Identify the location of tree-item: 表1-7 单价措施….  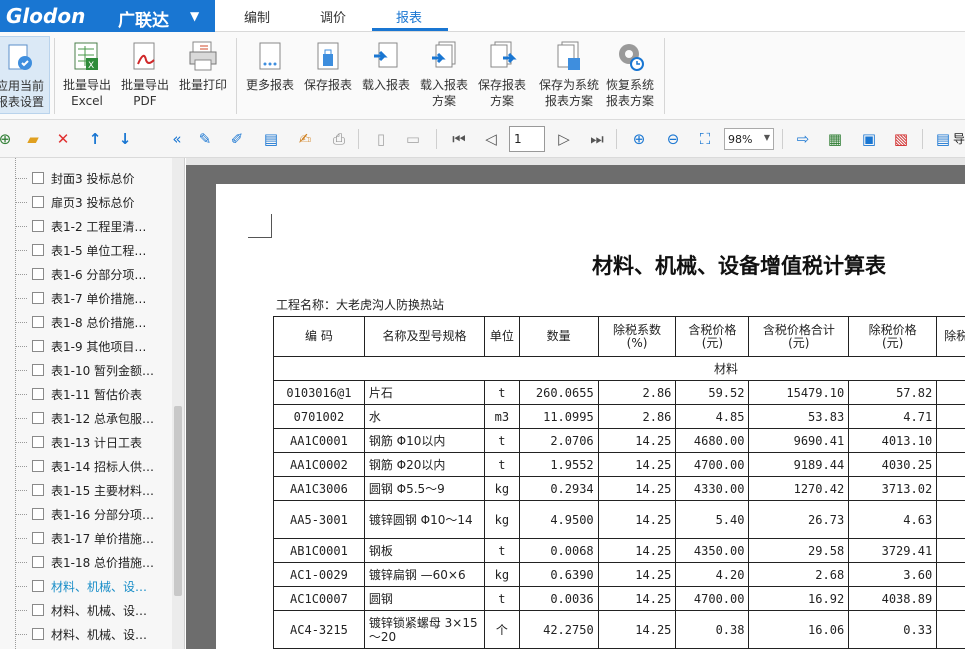
(86, 298).